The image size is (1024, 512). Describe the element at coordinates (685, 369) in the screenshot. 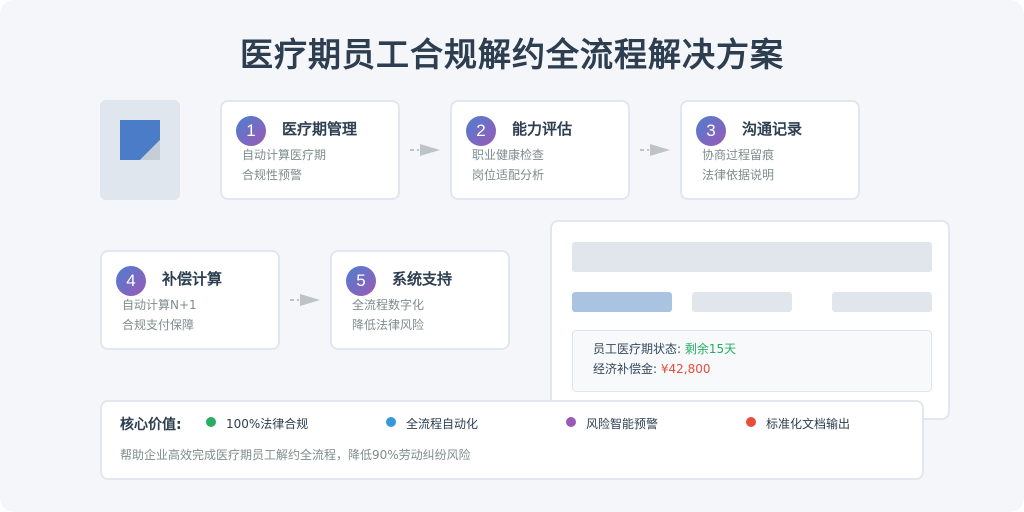

I see `compensation-value: ¥42,800` at that location.